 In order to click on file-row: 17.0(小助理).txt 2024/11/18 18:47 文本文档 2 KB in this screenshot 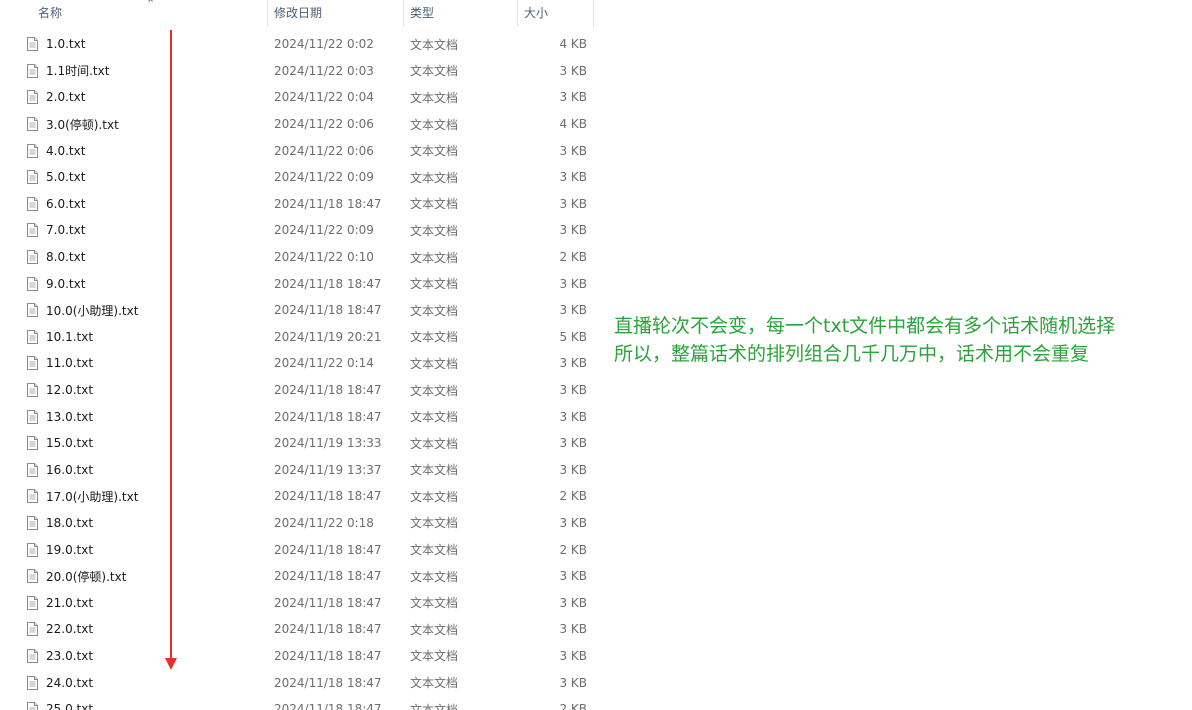, I will do `click(297, 496)`.